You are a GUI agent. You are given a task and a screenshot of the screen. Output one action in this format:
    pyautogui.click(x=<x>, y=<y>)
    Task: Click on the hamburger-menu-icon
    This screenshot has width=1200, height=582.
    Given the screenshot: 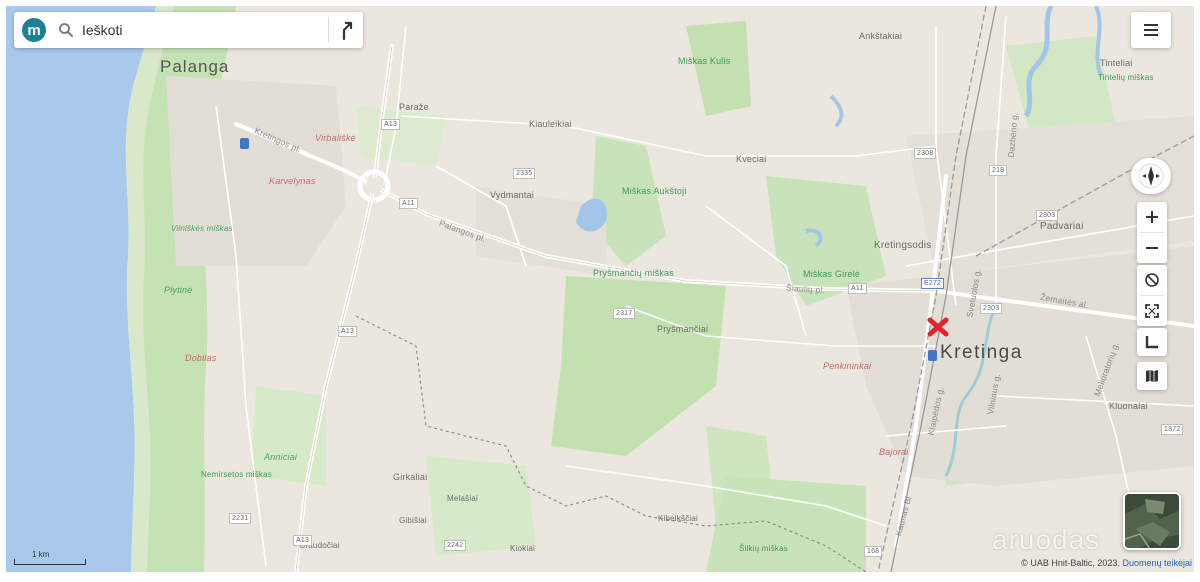 What is the action you would take?
    pyautogui.click(x=1151, y=30)
    